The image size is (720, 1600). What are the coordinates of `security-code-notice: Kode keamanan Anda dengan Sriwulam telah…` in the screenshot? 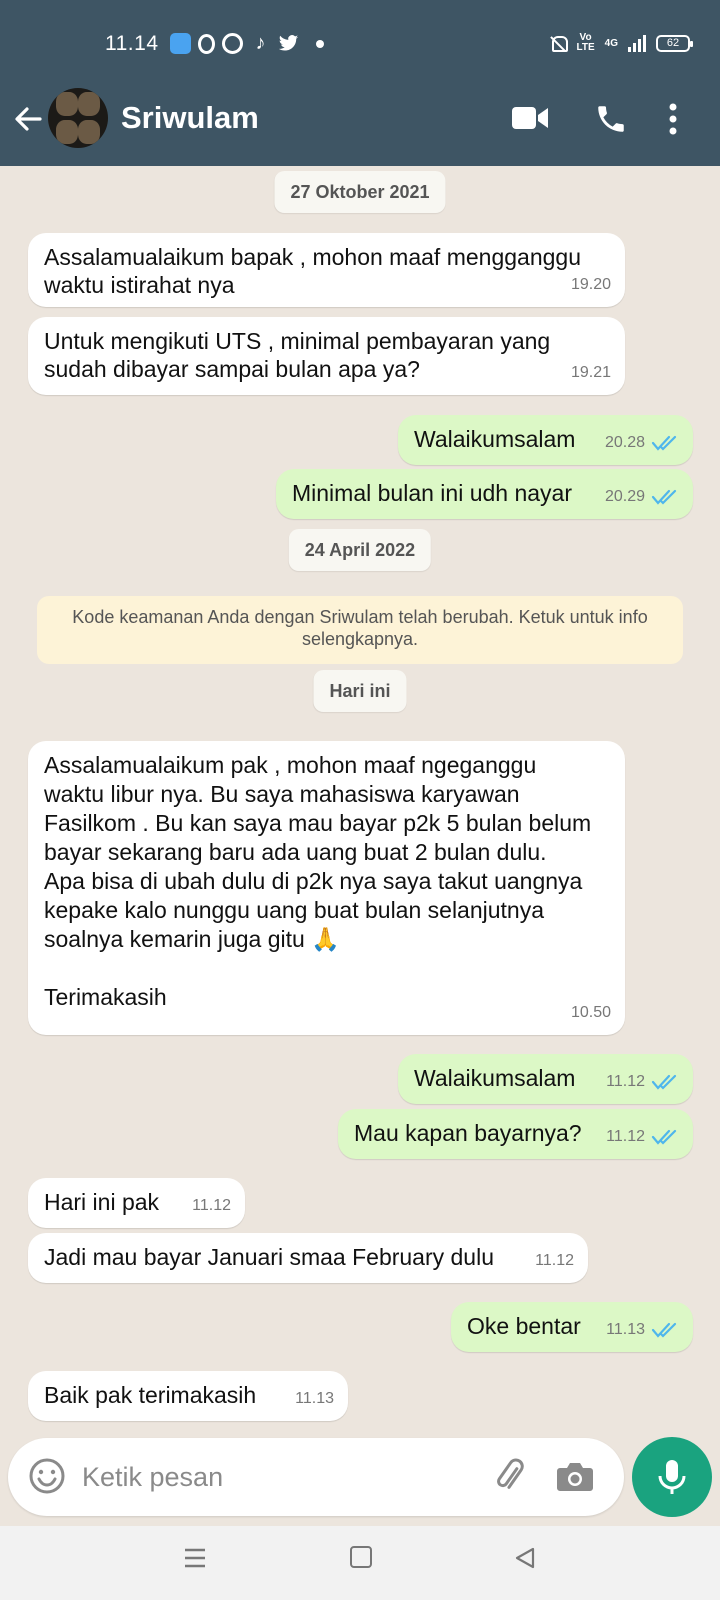 It's located at (360, 630).